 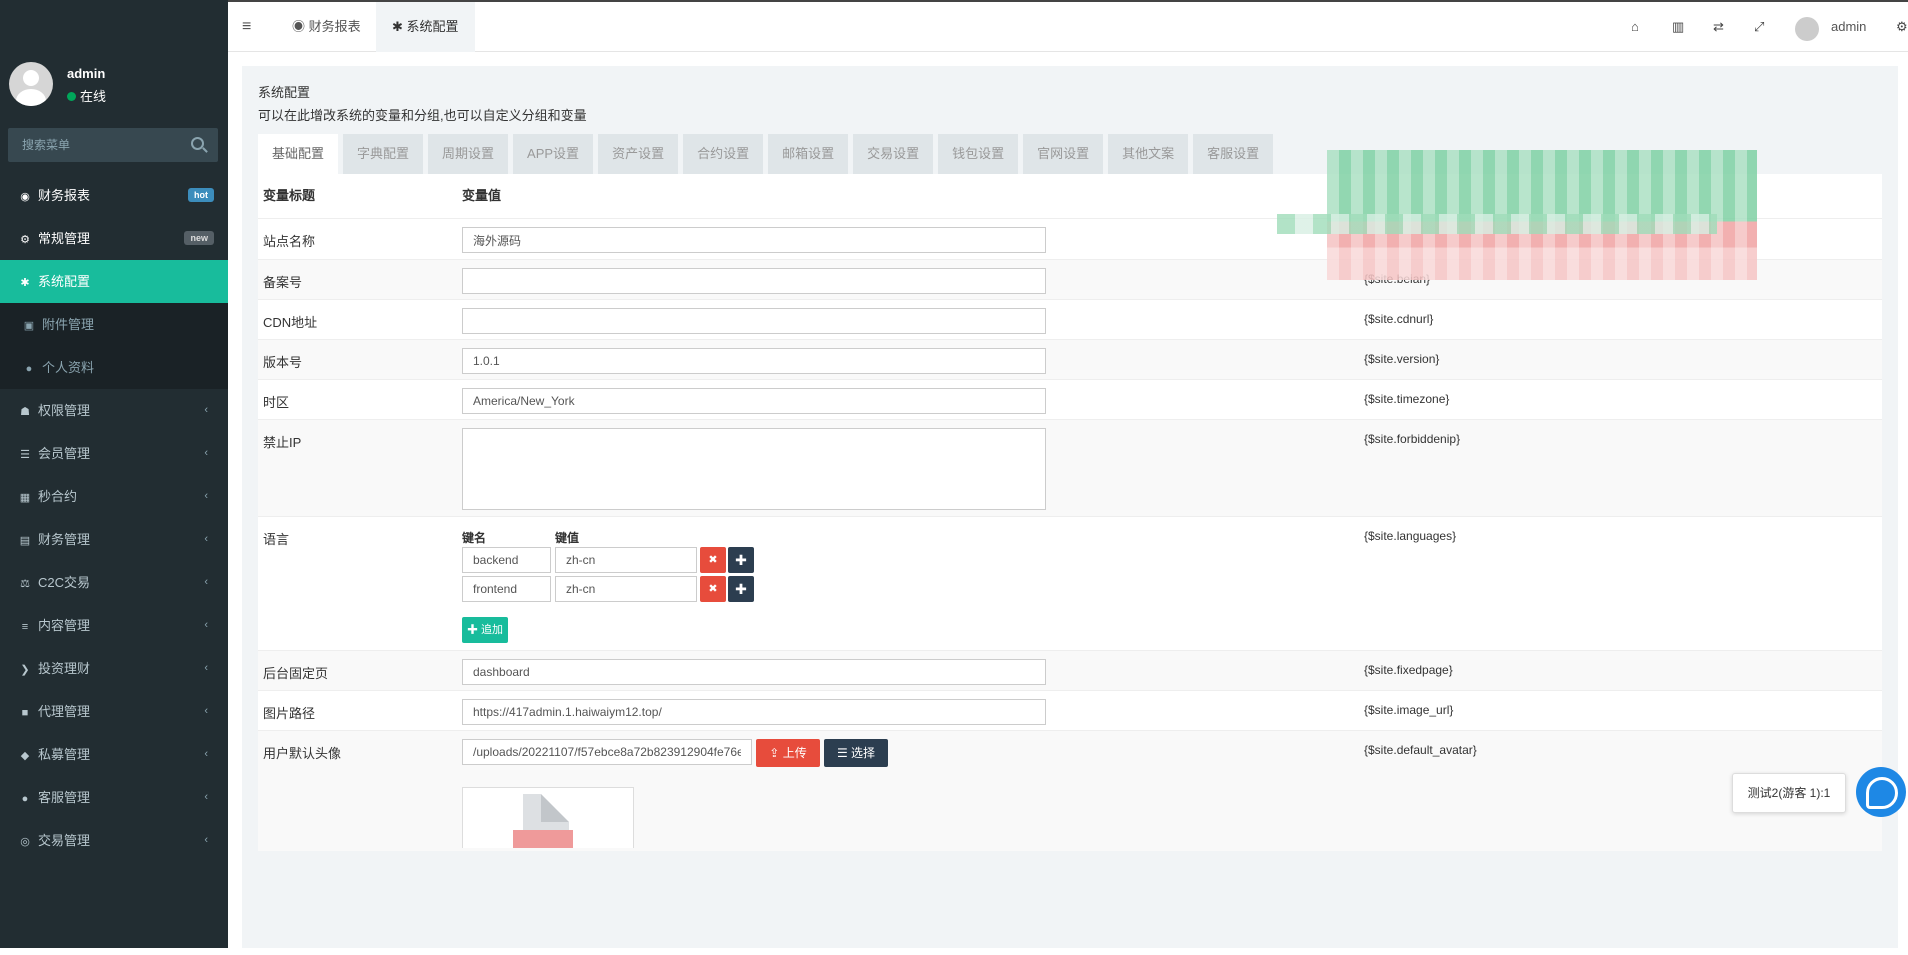 I want to click on row-default-avatar: 用户默认头像 ⇪ 上传 ☰ 选择 {$site.default_avatar}, so click(x=1070, y=790).